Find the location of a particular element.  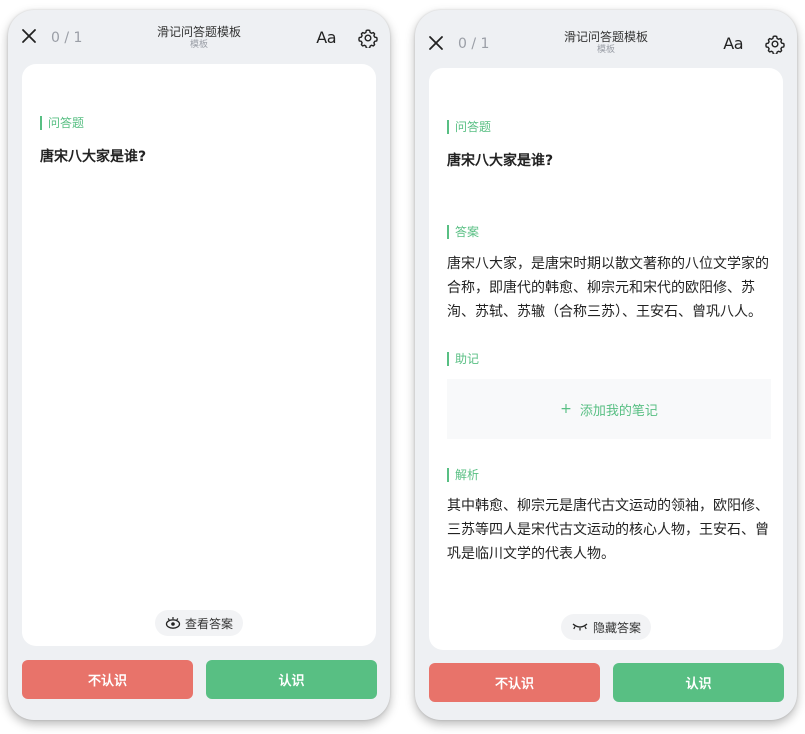

hide-answer-label: 隐藏答案 is located at coordinates (617, 627).